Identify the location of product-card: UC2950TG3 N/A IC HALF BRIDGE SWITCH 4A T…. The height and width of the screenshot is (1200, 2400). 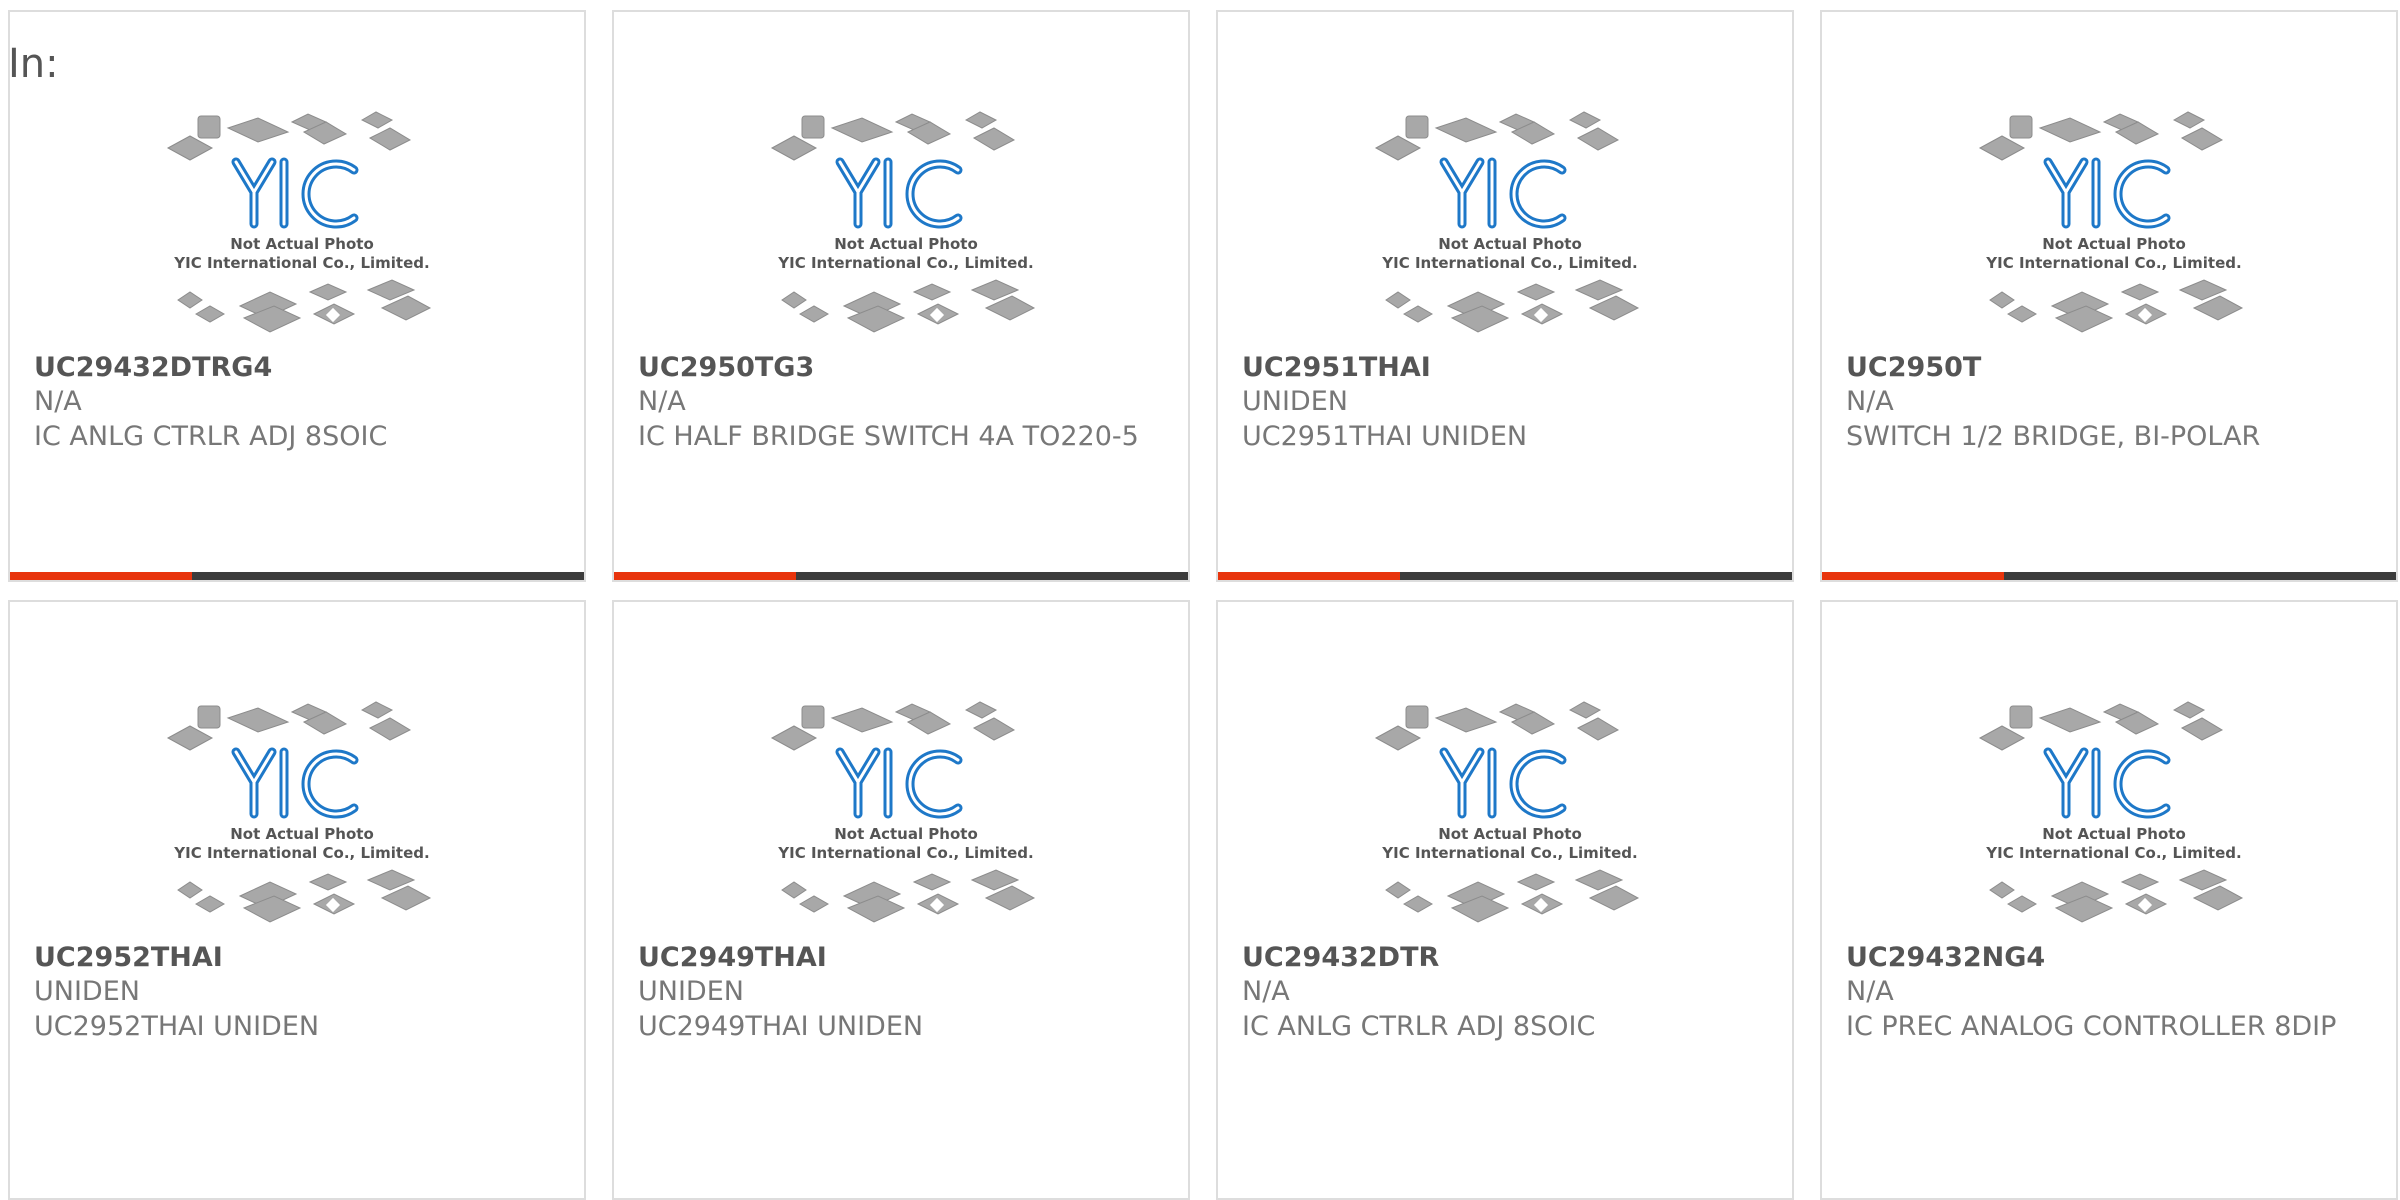
(901, 296).